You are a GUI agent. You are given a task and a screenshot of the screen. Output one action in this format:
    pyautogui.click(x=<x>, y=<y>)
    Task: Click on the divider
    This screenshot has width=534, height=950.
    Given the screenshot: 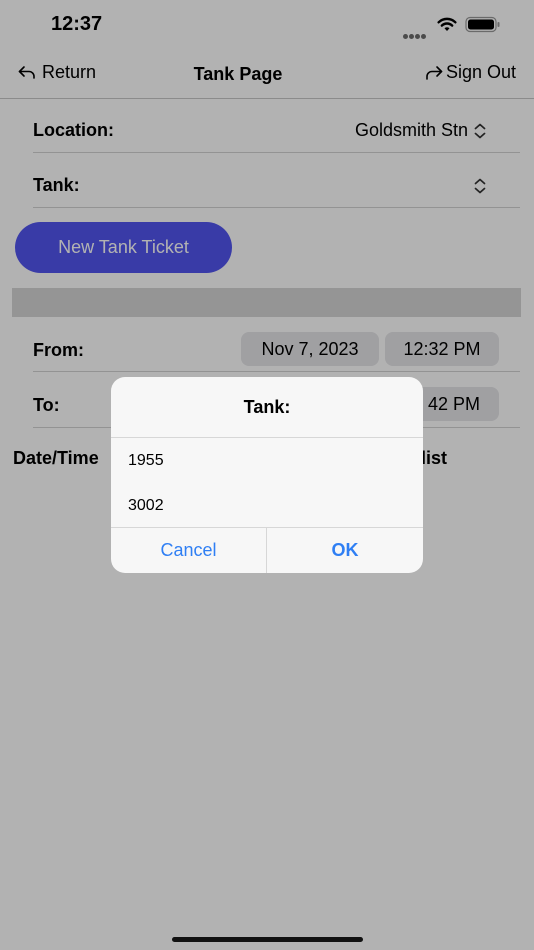 What is the action you would take?
    pyautogui.click(x=267, y=437)
    